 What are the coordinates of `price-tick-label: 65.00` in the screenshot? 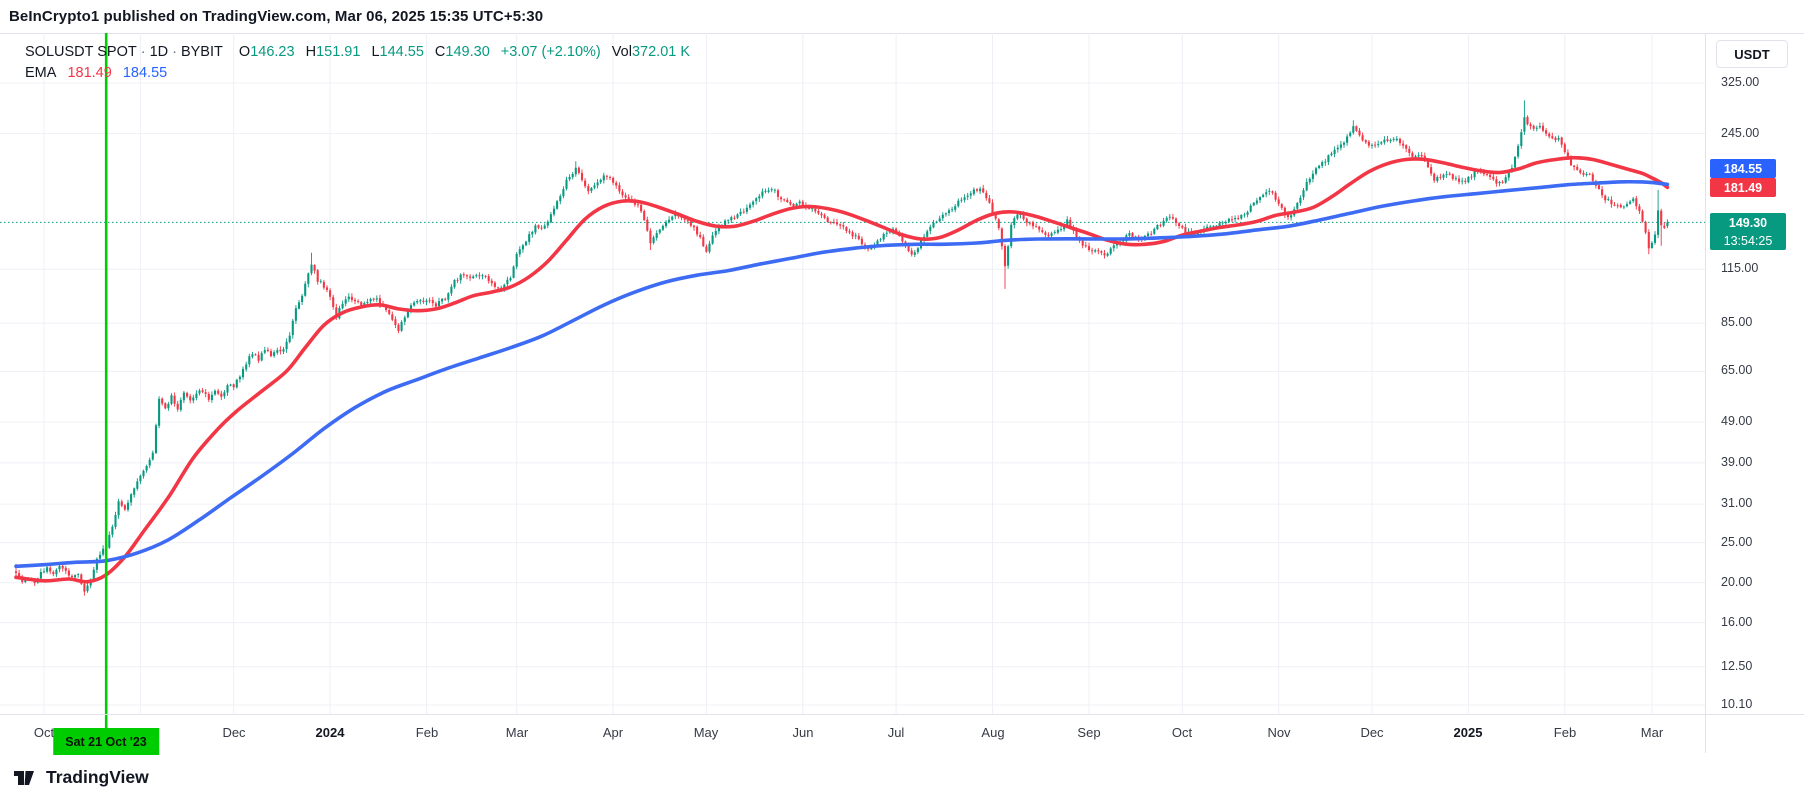 It's located at (1737, 370).